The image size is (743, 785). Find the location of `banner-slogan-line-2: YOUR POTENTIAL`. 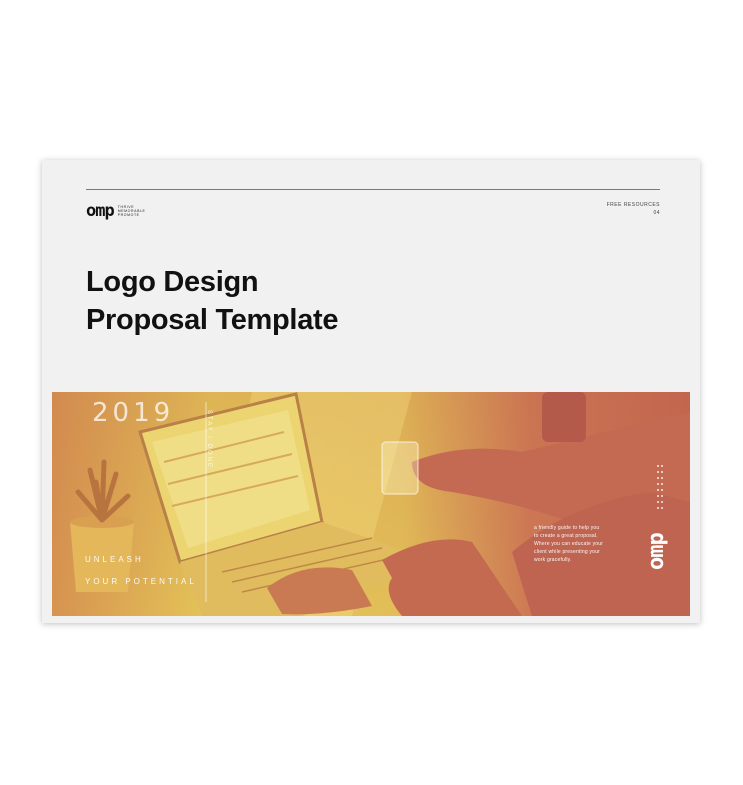

banner-slogan-line-2: YOUR POTENTIAL is located at coordinates (141, 581).